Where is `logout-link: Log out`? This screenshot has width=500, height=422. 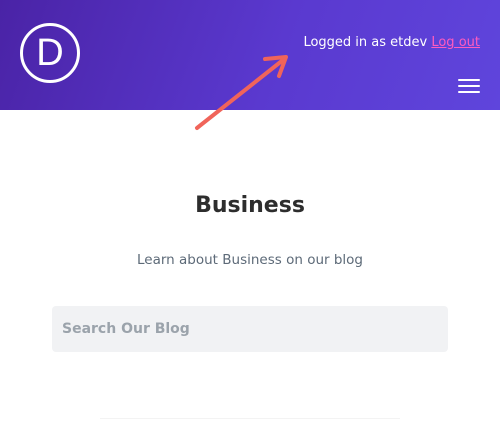
logout-link: Log out is located at coordinates (455, 42).